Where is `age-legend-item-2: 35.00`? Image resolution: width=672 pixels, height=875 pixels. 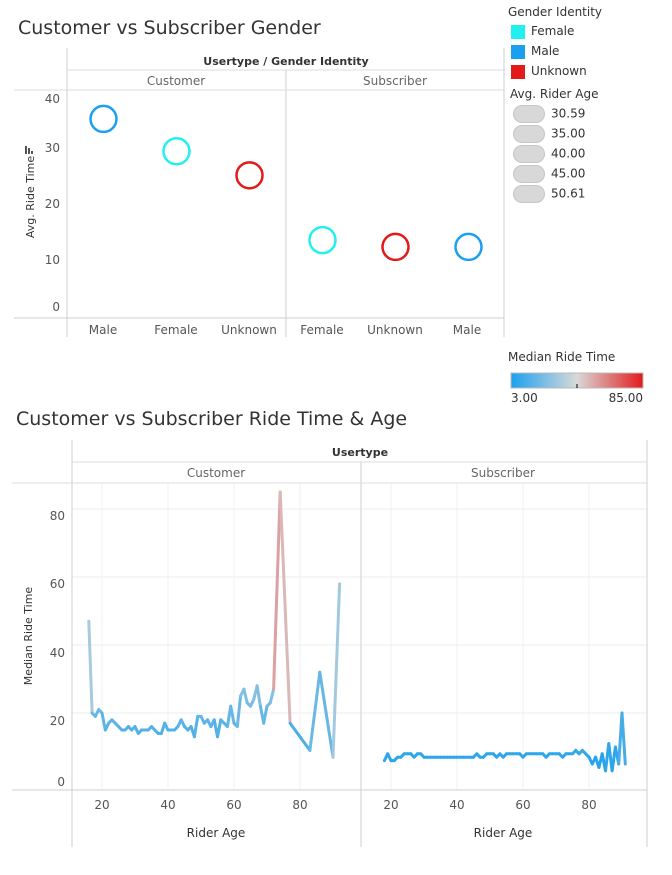
age-legend-item-2: 35.00 is located at coordinates (549, 134).